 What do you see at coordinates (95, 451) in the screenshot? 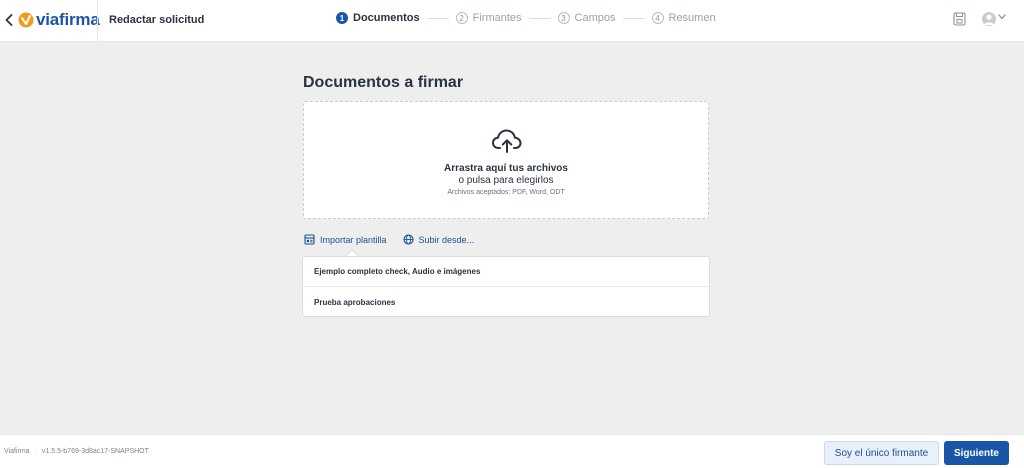
I see `footer-version: v1.5.5-b769-3d8ac17-SNAPSHOT` at bounding box center [95, 451].